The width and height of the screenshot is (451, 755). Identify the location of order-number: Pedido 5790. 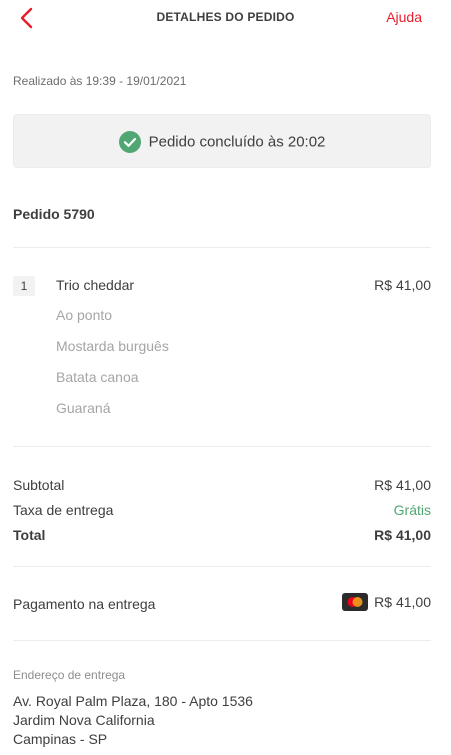
(54, 214).